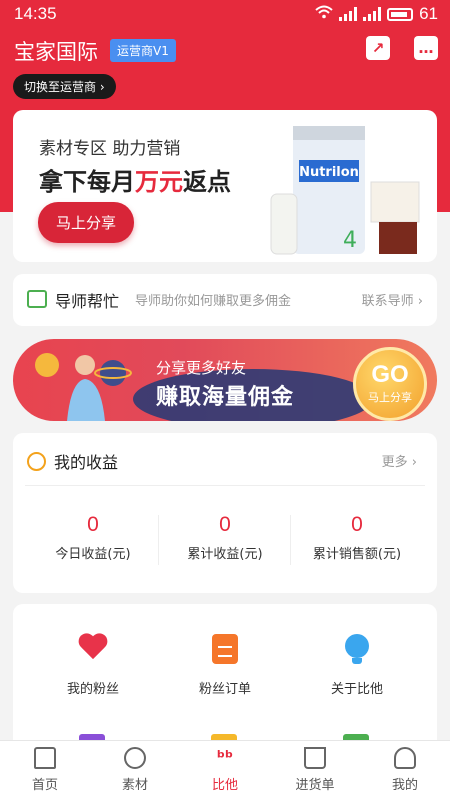 The image size is (450, 800). What do you see at coordinates (225, 397) in the screenshot?
I see `promo-line2: 赚取海量佣金` at bounding box center [225, 397].